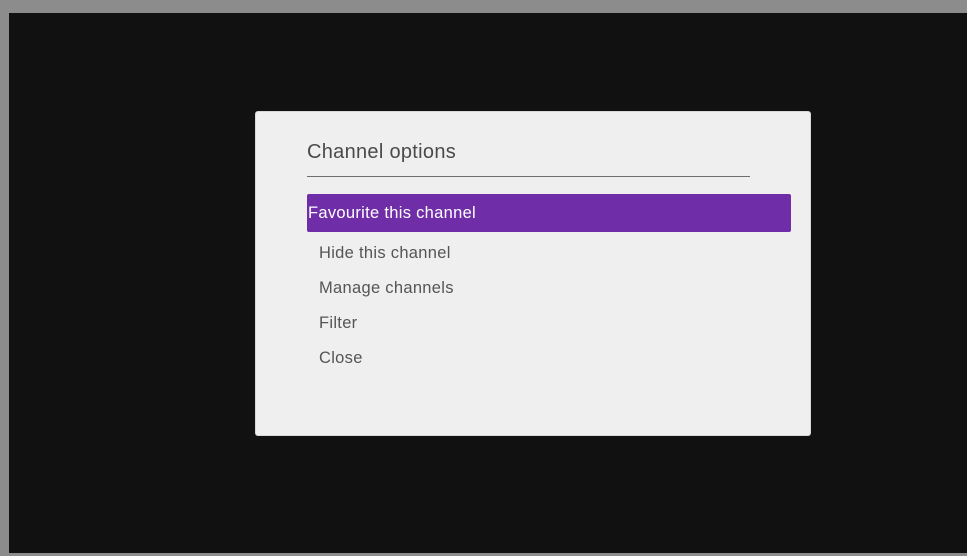  What do you see at coordinates (549, 213) in the screenshot?
I see `menu-item-favourite-channel: Favourite this channel` at bounding box center [549, 213].